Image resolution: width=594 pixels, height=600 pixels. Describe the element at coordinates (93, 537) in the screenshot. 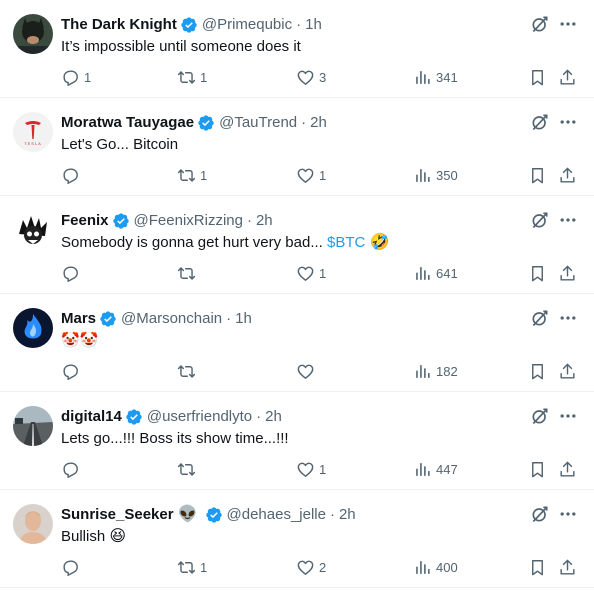

I see `tweet-text: Bullish 😆` at that location.